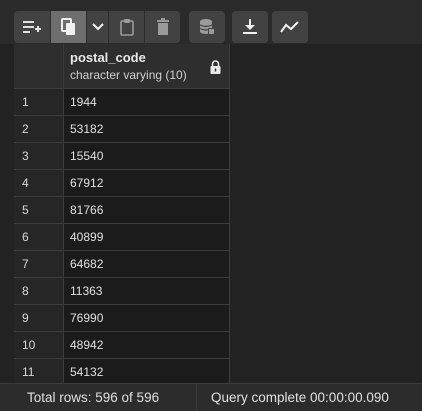 This screenshot has width=422, height=411. I want to click on postal-code-cell: 76990, so click(147, 318).